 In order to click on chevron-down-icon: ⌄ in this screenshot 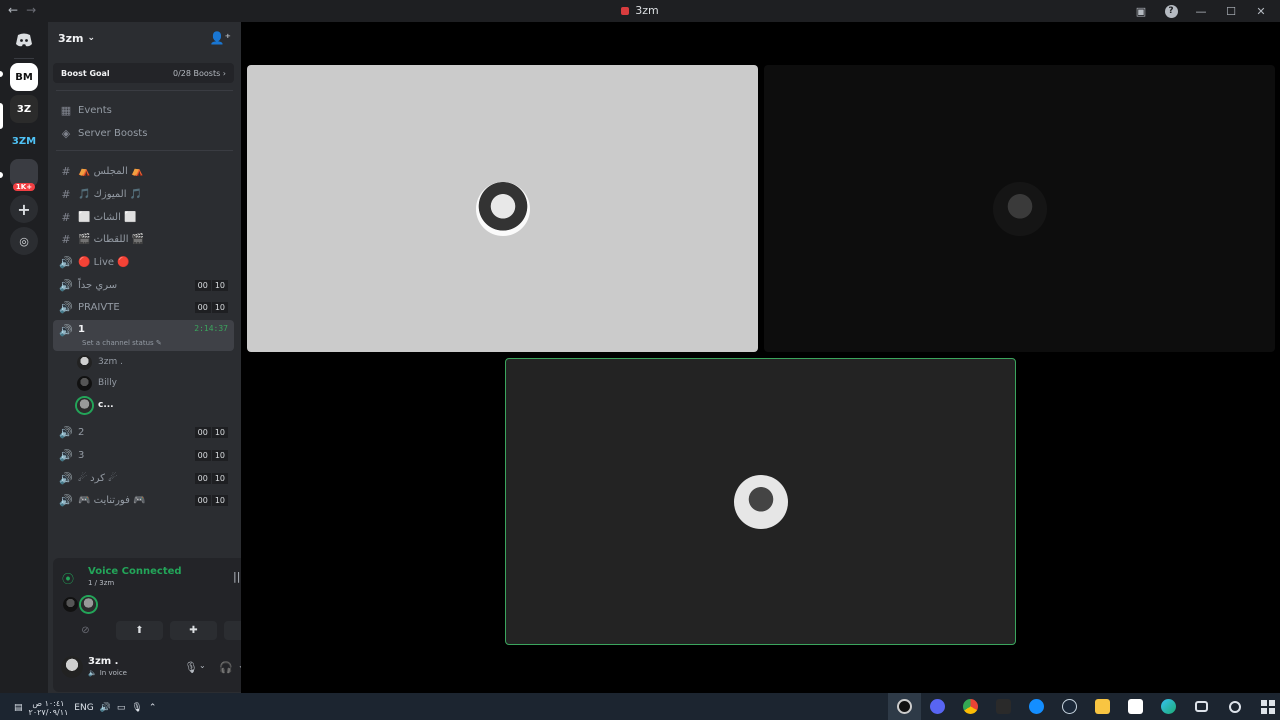, I will do `click(202, 665)`.